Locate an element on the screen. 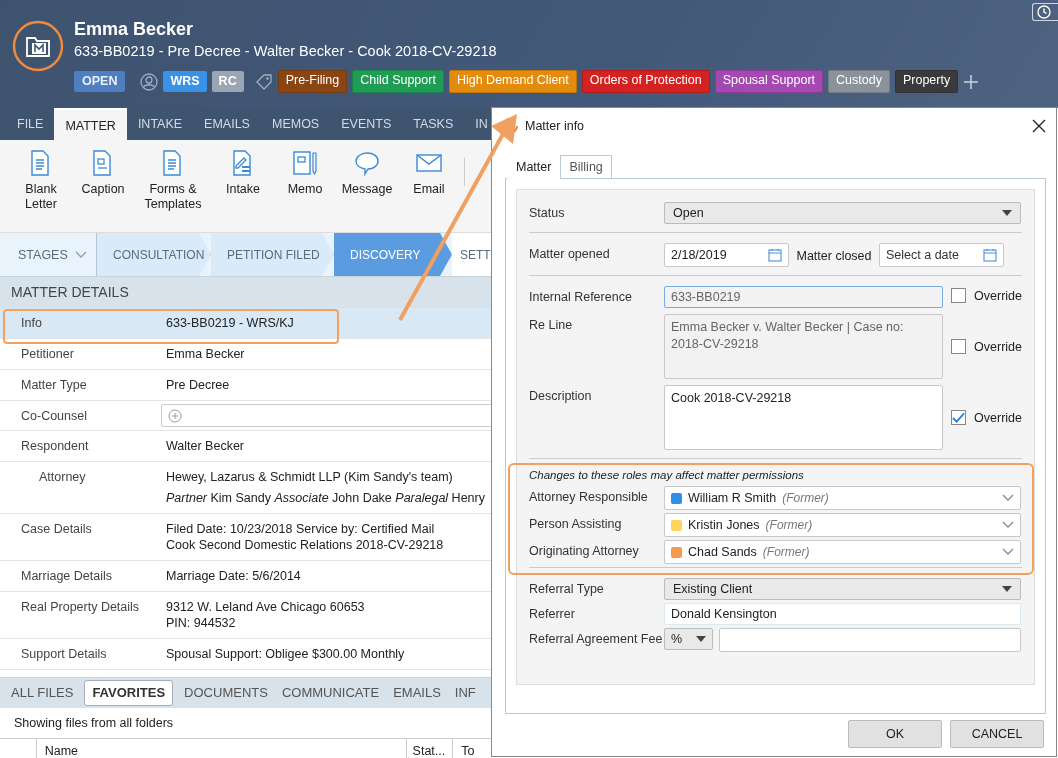  field-value: Walter Becker is located at coordinates (206, 446).